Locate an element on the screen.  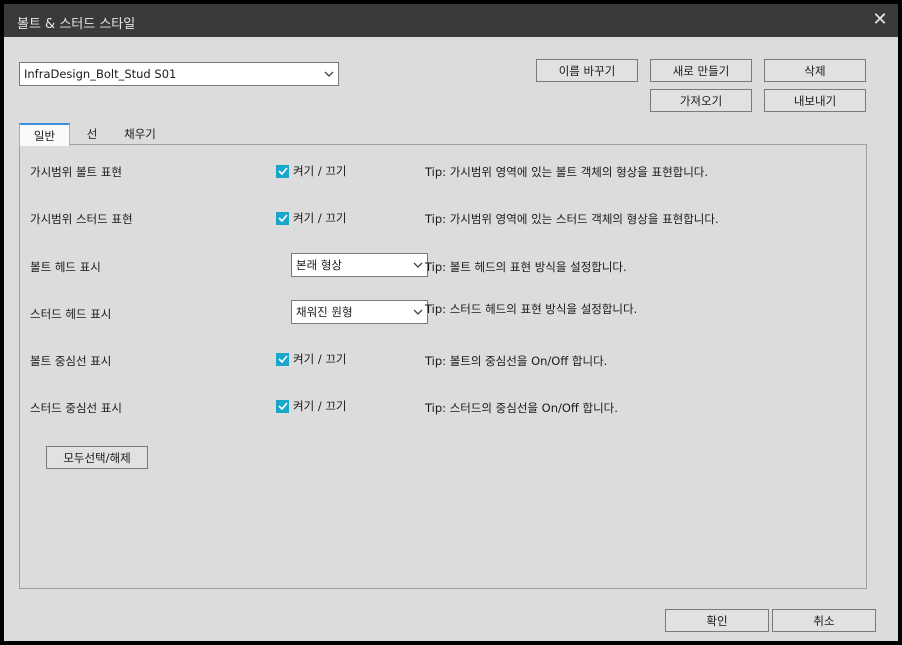
tab-line: 선 is located at coordinates (92, 134).